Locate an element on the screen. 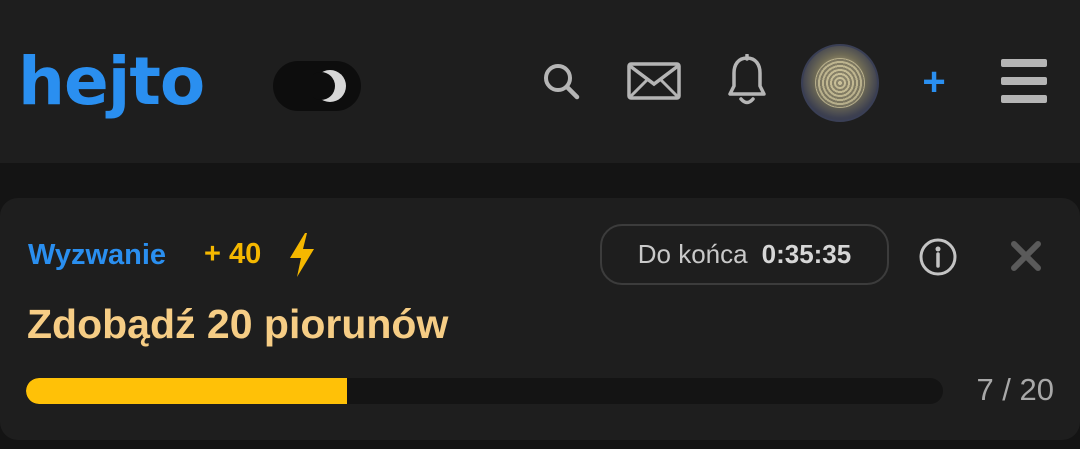 Image resolution: width=1080 pixels, height=449 pixels. main-menu-button is located at coordinates (1024, 81).